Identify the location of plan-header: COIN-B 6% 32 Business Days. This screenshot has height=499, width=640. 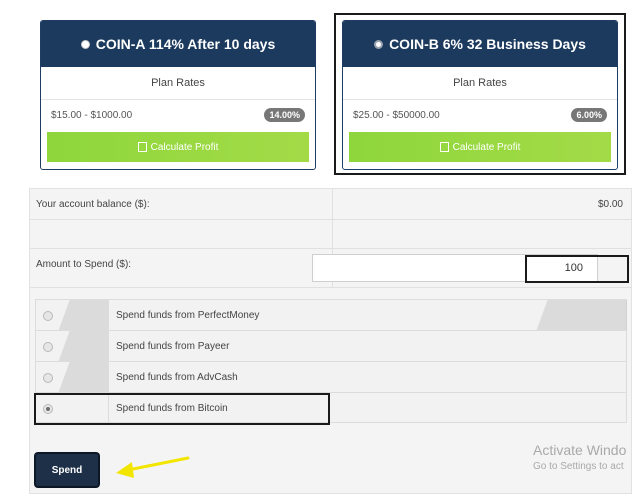
(480, 44).